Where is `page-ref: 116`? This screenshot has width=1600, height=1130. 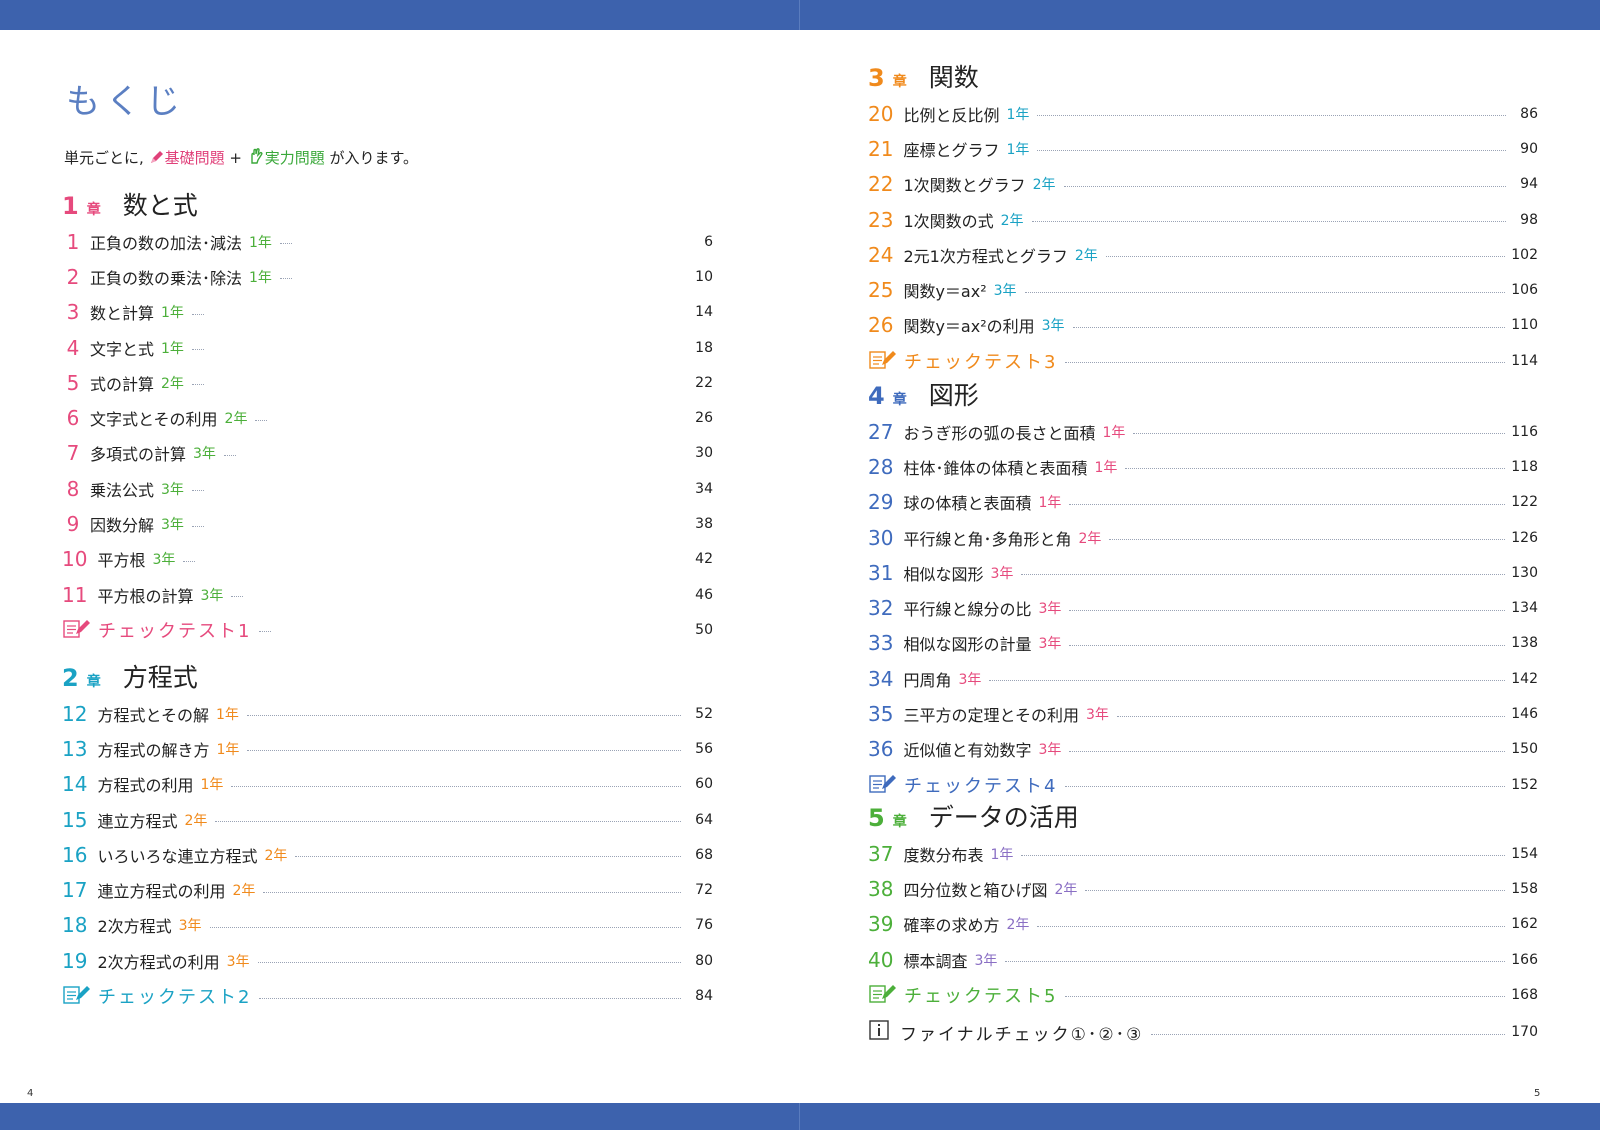
page-ref: 116 is located at coordinates (1524, 431).